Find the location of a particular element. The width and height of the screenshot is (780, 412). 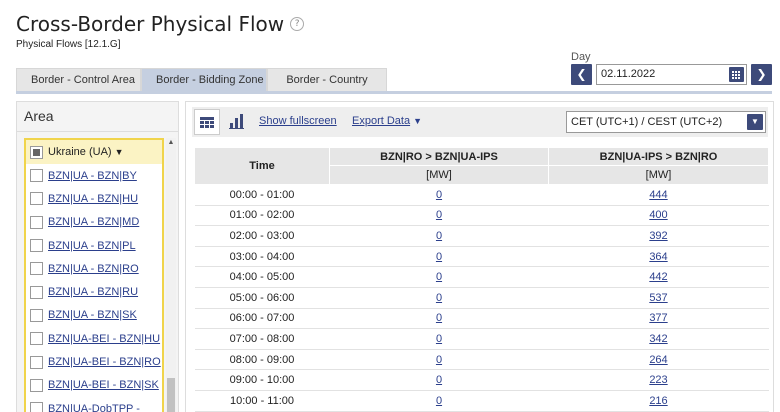

table-view-icon is located at coordinates (207, 122).